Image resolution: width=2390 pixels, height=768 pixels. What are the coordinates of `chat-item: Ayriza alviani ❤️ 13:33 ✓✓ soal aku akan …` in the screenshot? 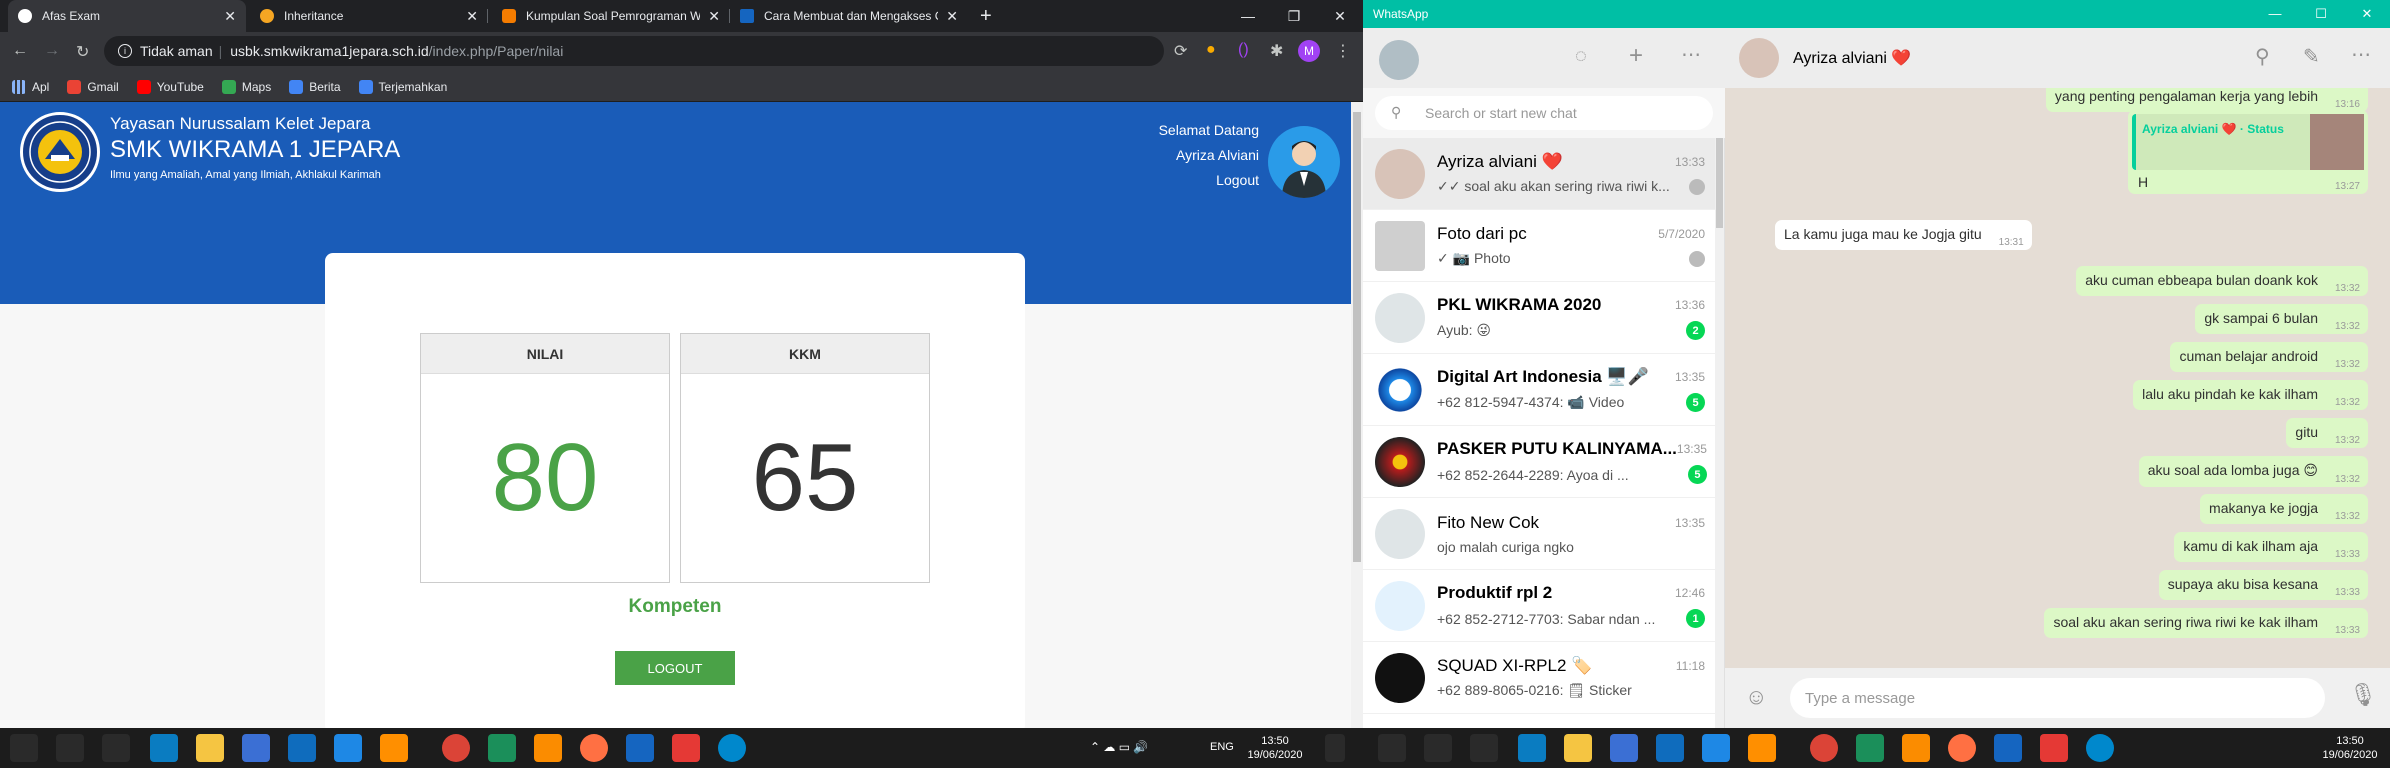 It's located at (1539, 174).